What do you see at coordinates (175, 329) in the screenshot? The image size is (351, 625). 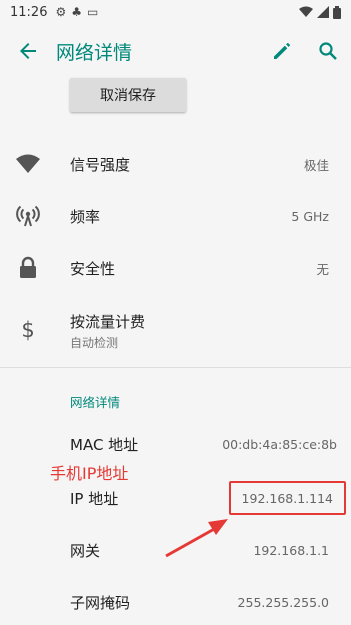 I see `row-metered: $ 按流量计费 自动检测` at bounding box center [175, 329].